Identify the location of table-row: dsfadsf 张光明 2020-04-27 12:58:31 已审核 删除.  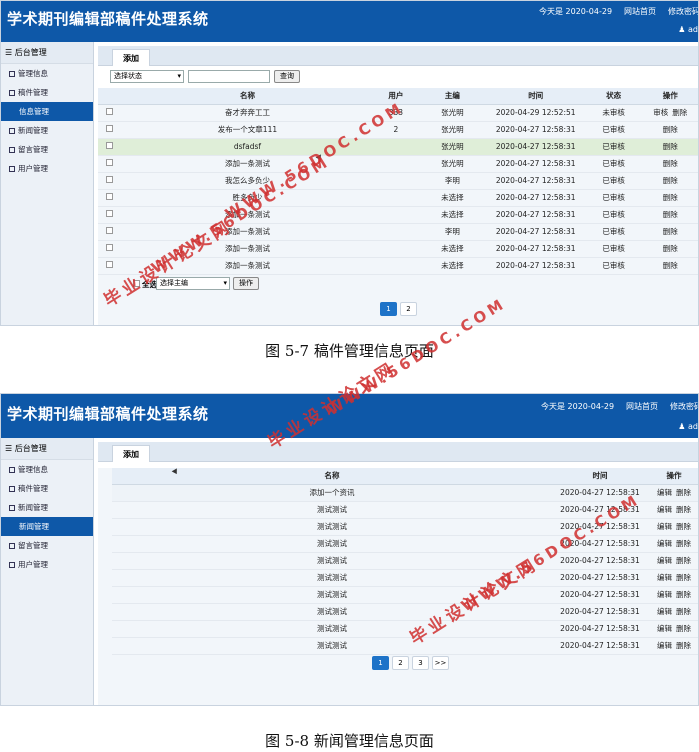
(398, 147).